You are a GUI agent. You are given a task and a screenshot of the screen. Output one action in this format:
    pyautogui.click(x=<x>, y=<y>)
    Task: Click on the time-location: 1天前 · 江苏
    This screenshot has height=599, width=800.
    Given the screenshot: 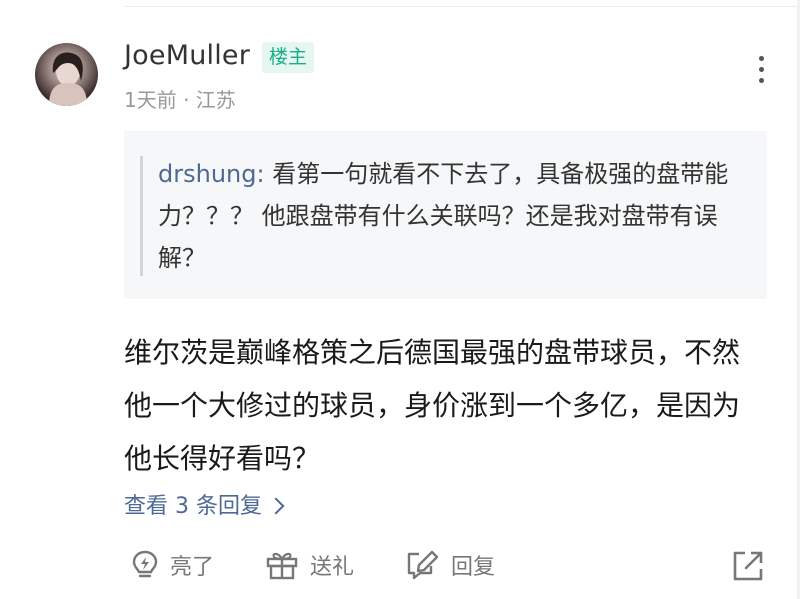 What is the action you would take?
    pyautogui.click(x=180, y=100)
    